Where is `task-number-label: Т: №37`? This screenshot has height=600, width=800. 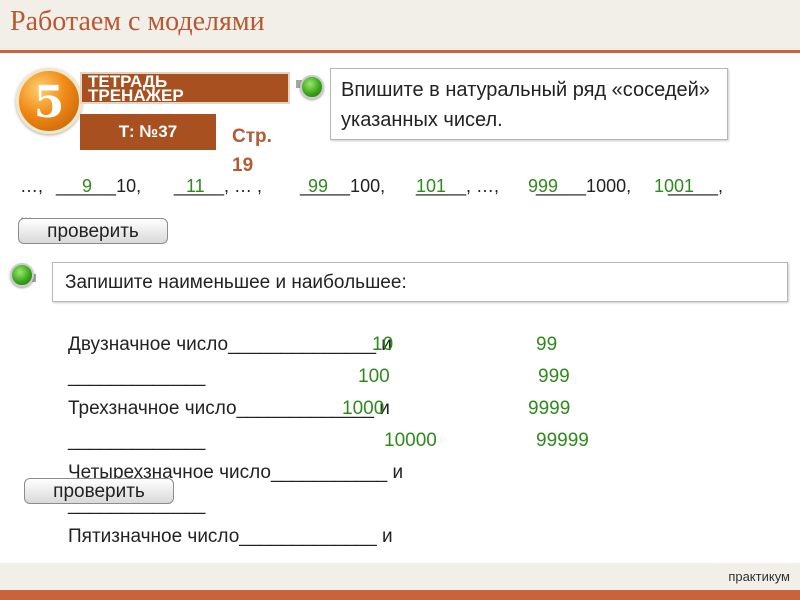
task-number-label: Т: №37 is located at coordinates (148, 132).